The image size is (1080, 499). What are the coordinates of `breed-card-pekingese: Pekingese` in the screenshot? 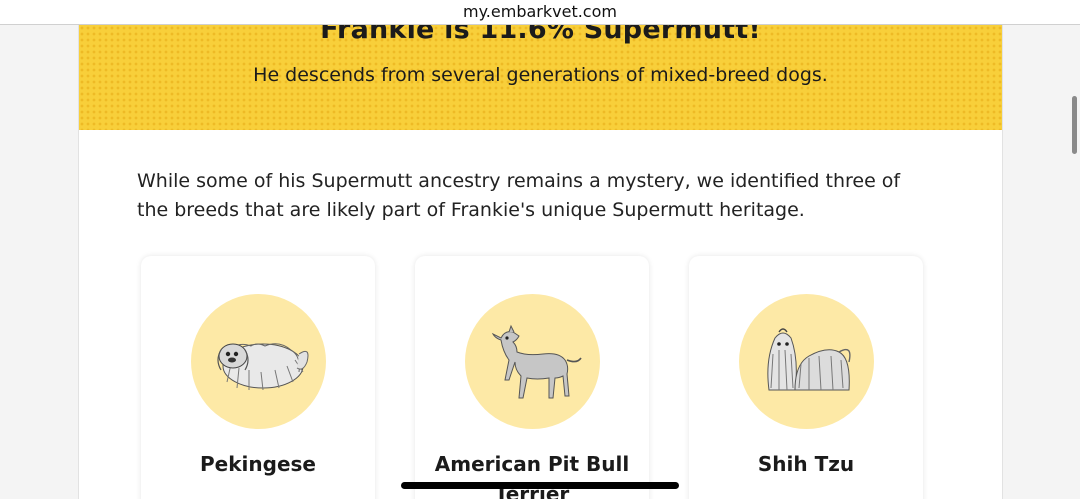 It's located at (258, 377).